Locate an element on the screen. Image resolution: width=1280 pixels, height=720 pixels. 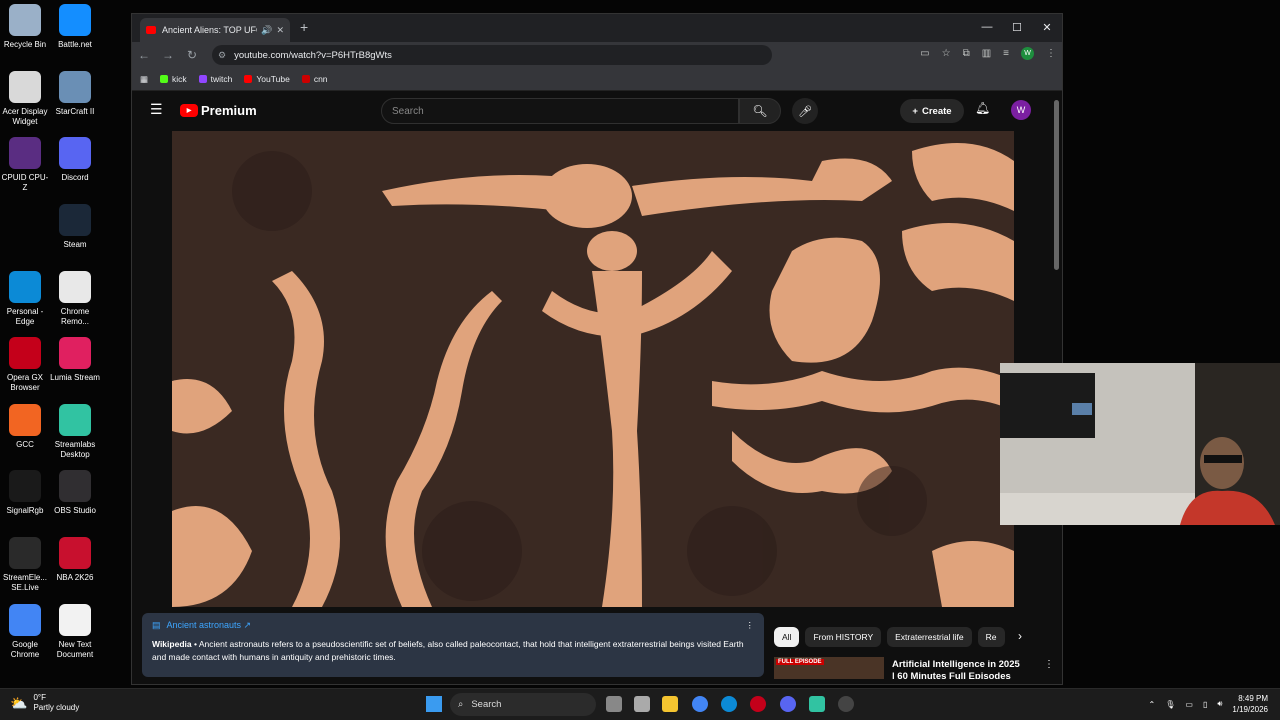
wiki-source: Wikipedia is located at coordinates (172, 644).